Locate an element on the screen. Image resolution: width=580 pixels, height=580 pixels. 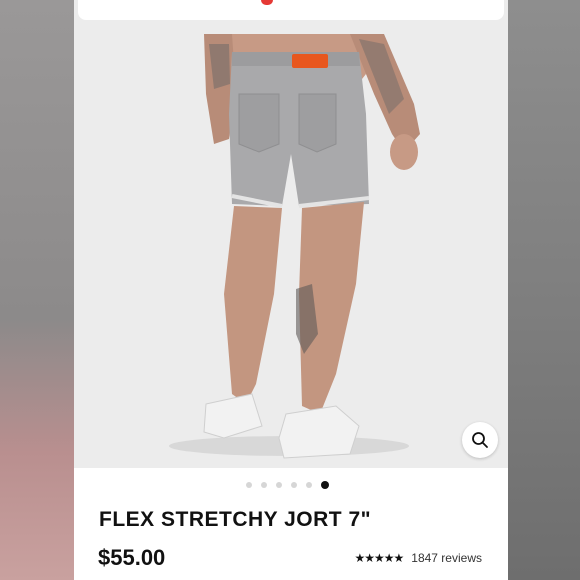
review-count-link: 1847 reviews is located at coordinates (446, 558).